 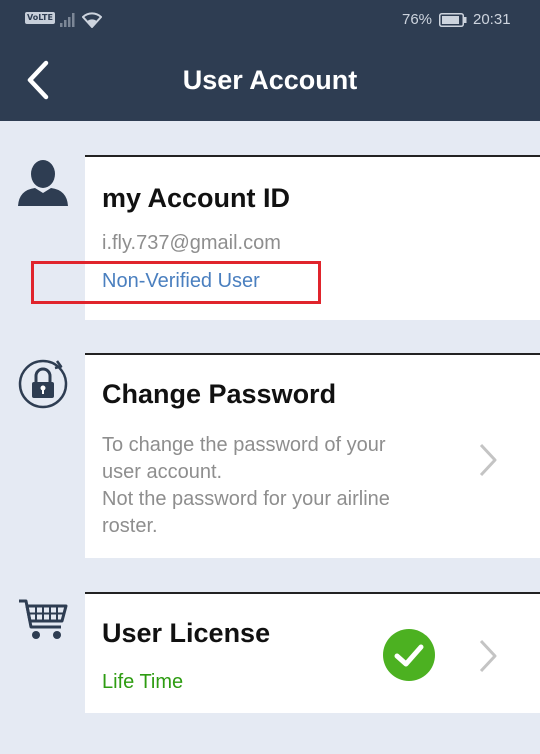 I want to click on clock: 20:31, so click(x=492, y=19).